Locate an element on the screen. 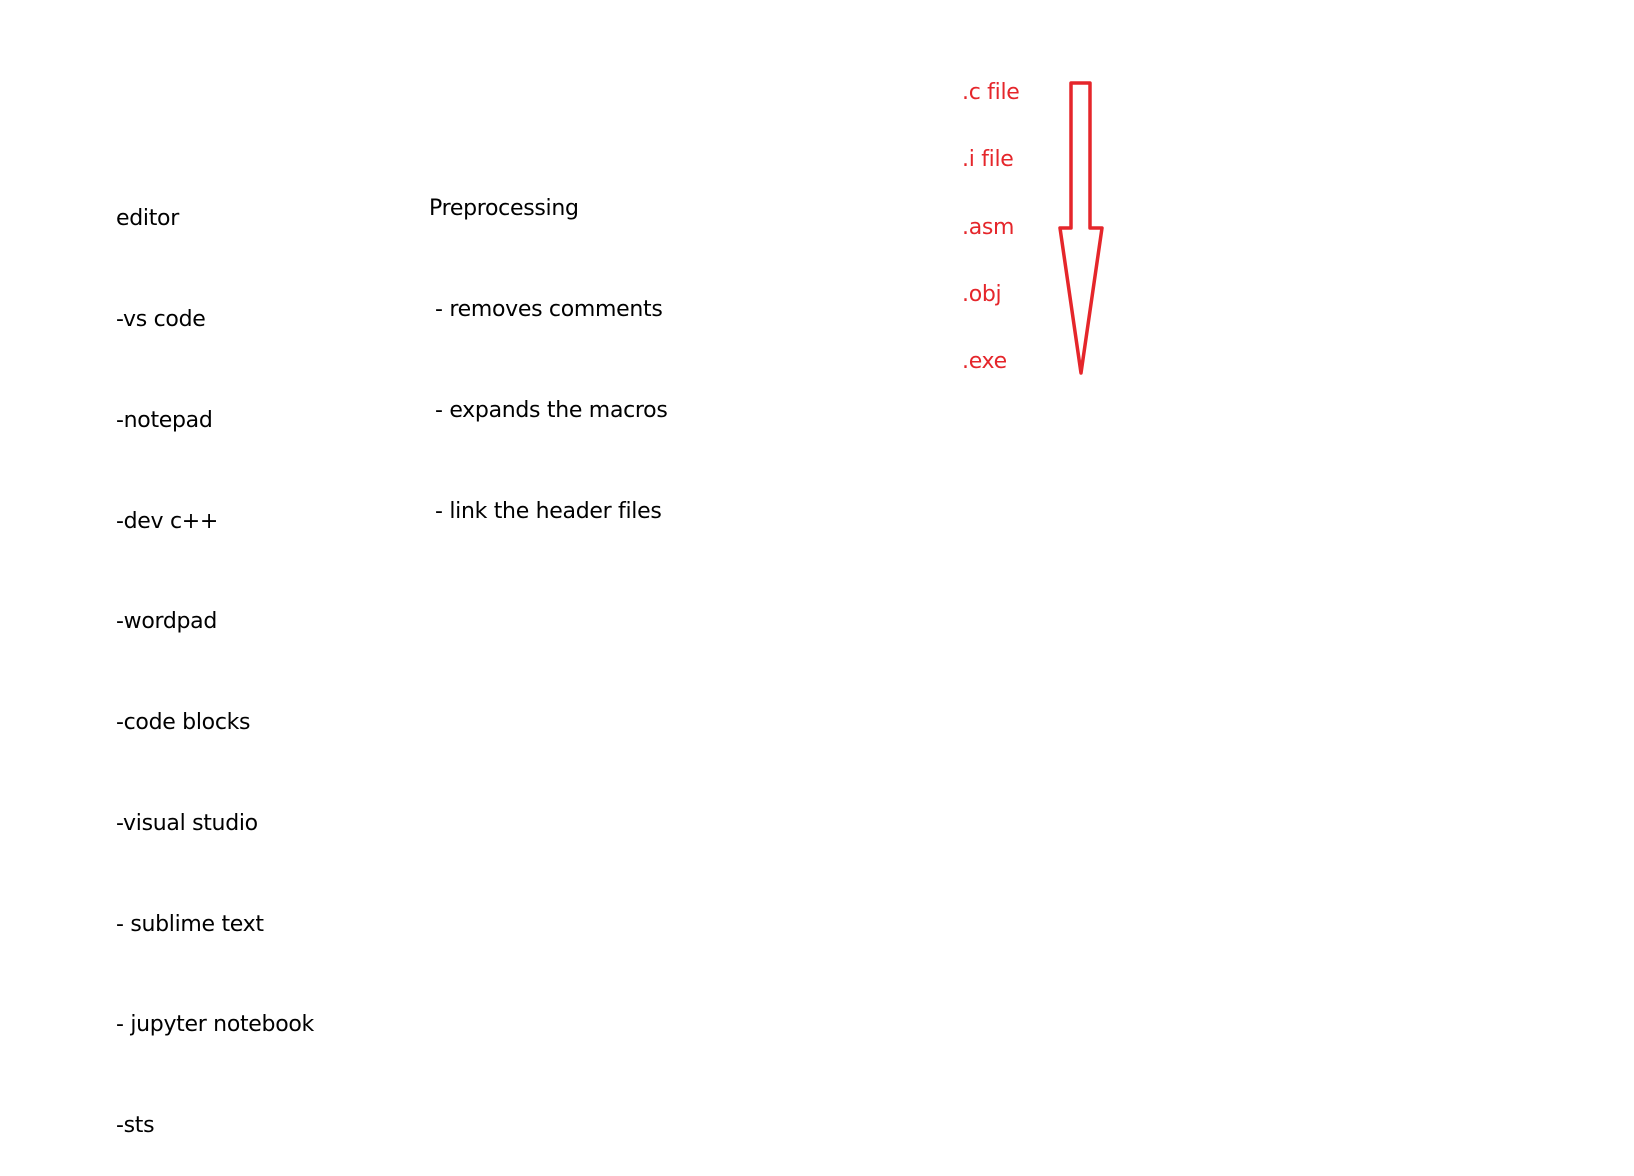 Image resolution: width=1634 pixels, height=1176 pixels. down-arrow-icon is located at coordinates (1081, 228).